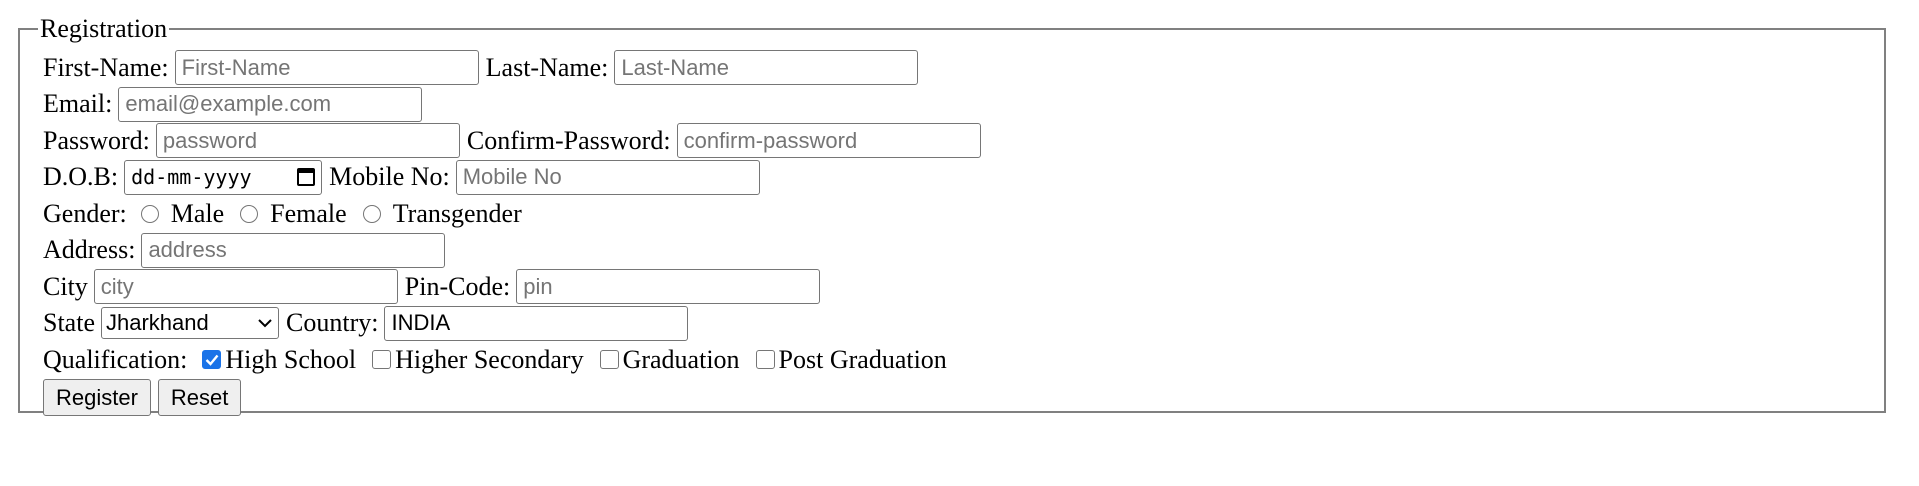 Image resolution: width=1919 pixels, height=486 pixels. Describe the element at coordinates (106, 67) in the screenshot. I see `first-name-label: First-Name:` at that location.